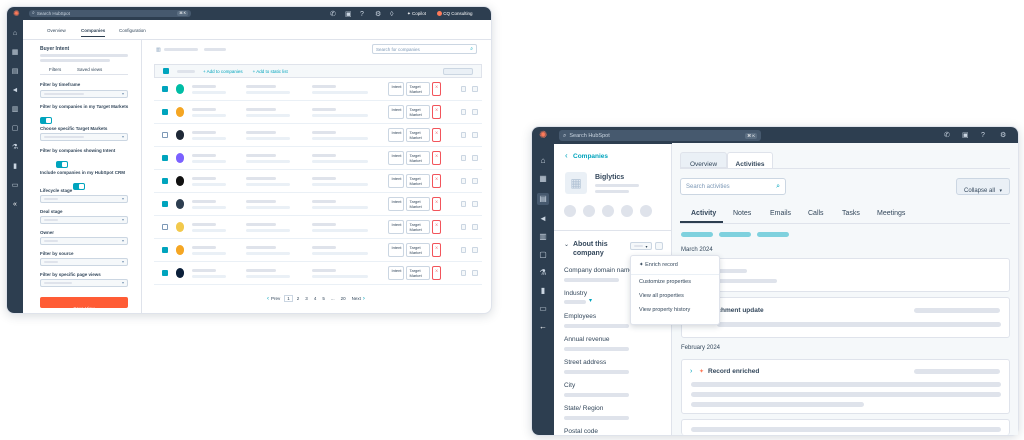  Describe the element at coordinates (78, 186) in the screenshot. I see `include-crm-toggle` at that location.